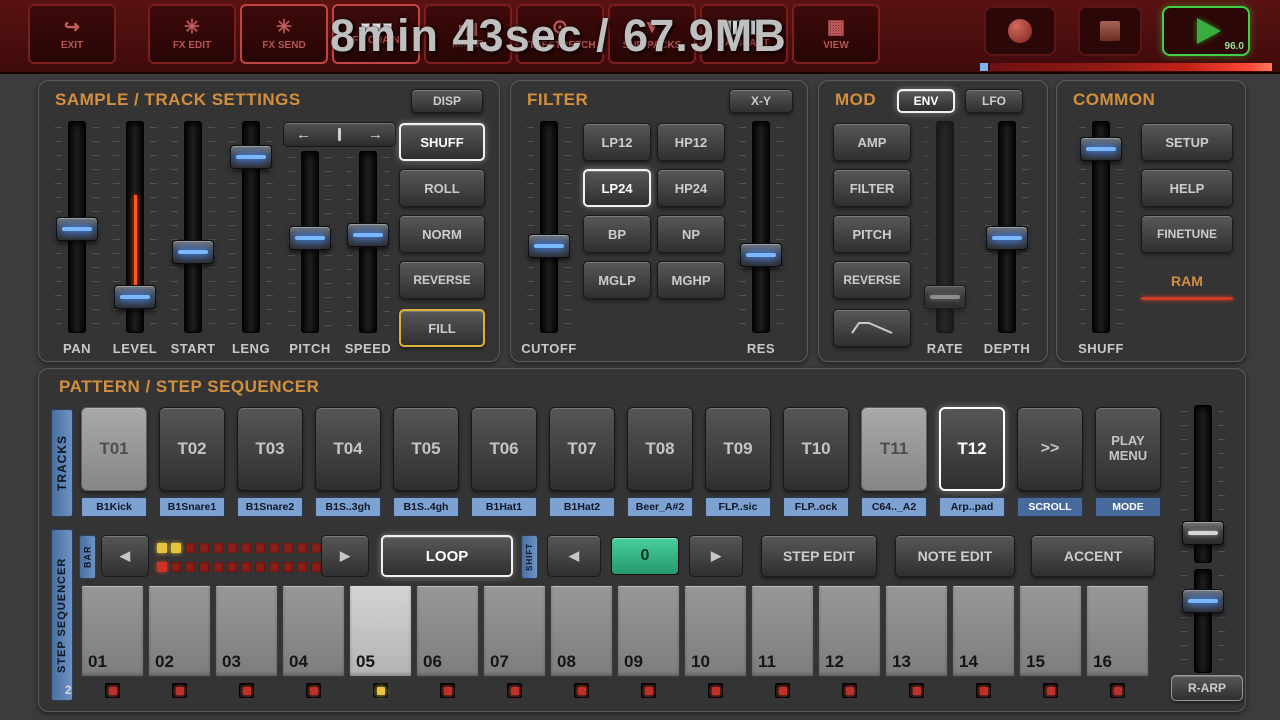  Describe the element at coordinates (504, 449) in the screenshot. I see `track-button-t06: T06` at that location.